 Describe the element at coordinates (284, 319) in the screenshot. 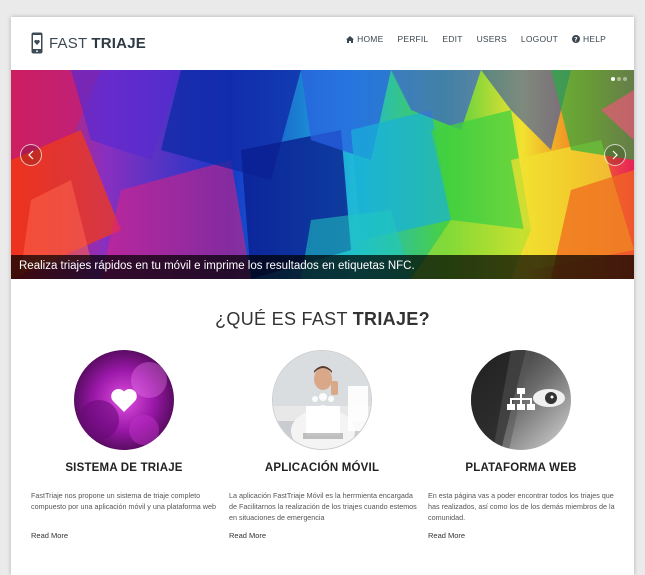

I see `section-title-light: ¿QUÉ ES FAST` at that location.